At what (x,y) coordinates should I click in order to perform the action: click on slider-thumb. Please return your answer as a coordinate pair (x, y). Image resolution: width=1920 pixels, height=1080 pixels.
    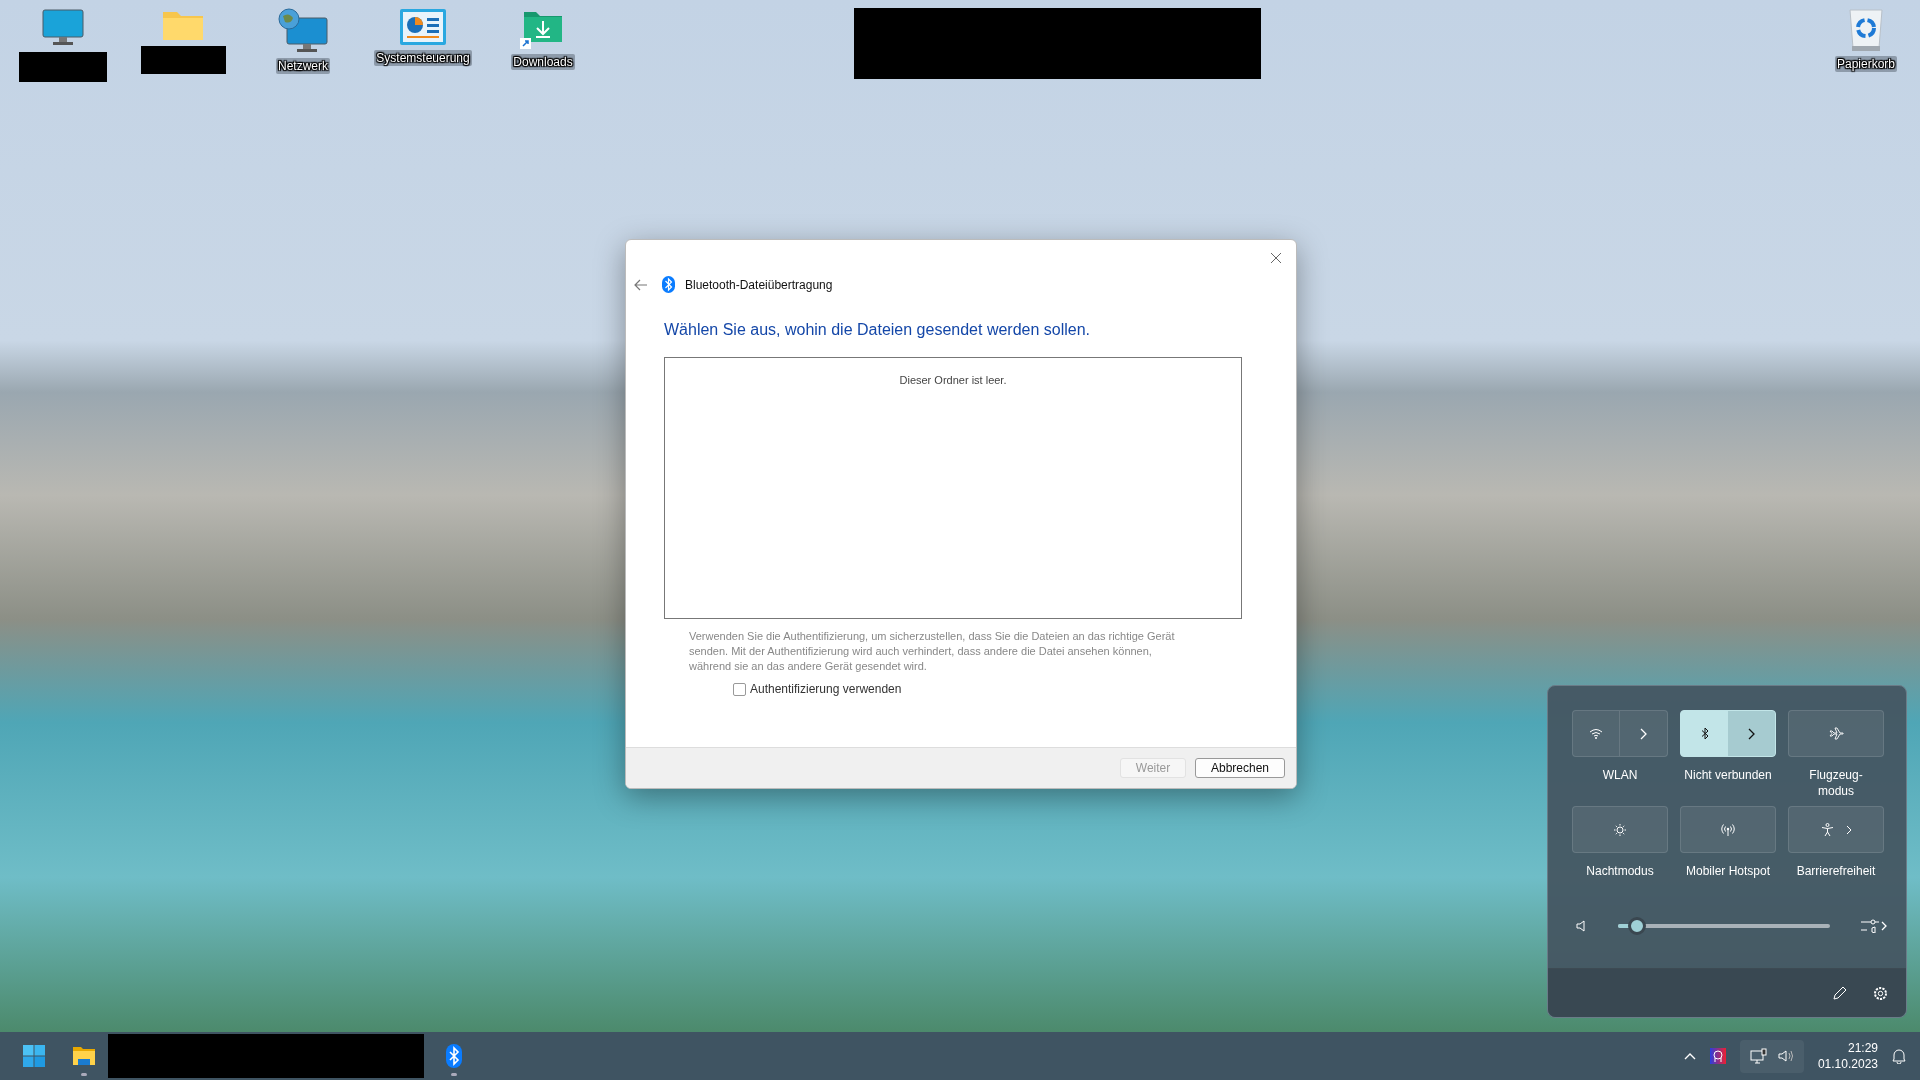
    Looking at the image, I should click on (1636, 926).